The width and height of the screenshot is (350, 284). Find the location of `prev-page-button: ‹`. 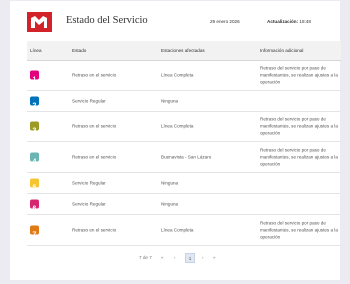

prev-page-button: ‹ is located at coordinates (175, 257).